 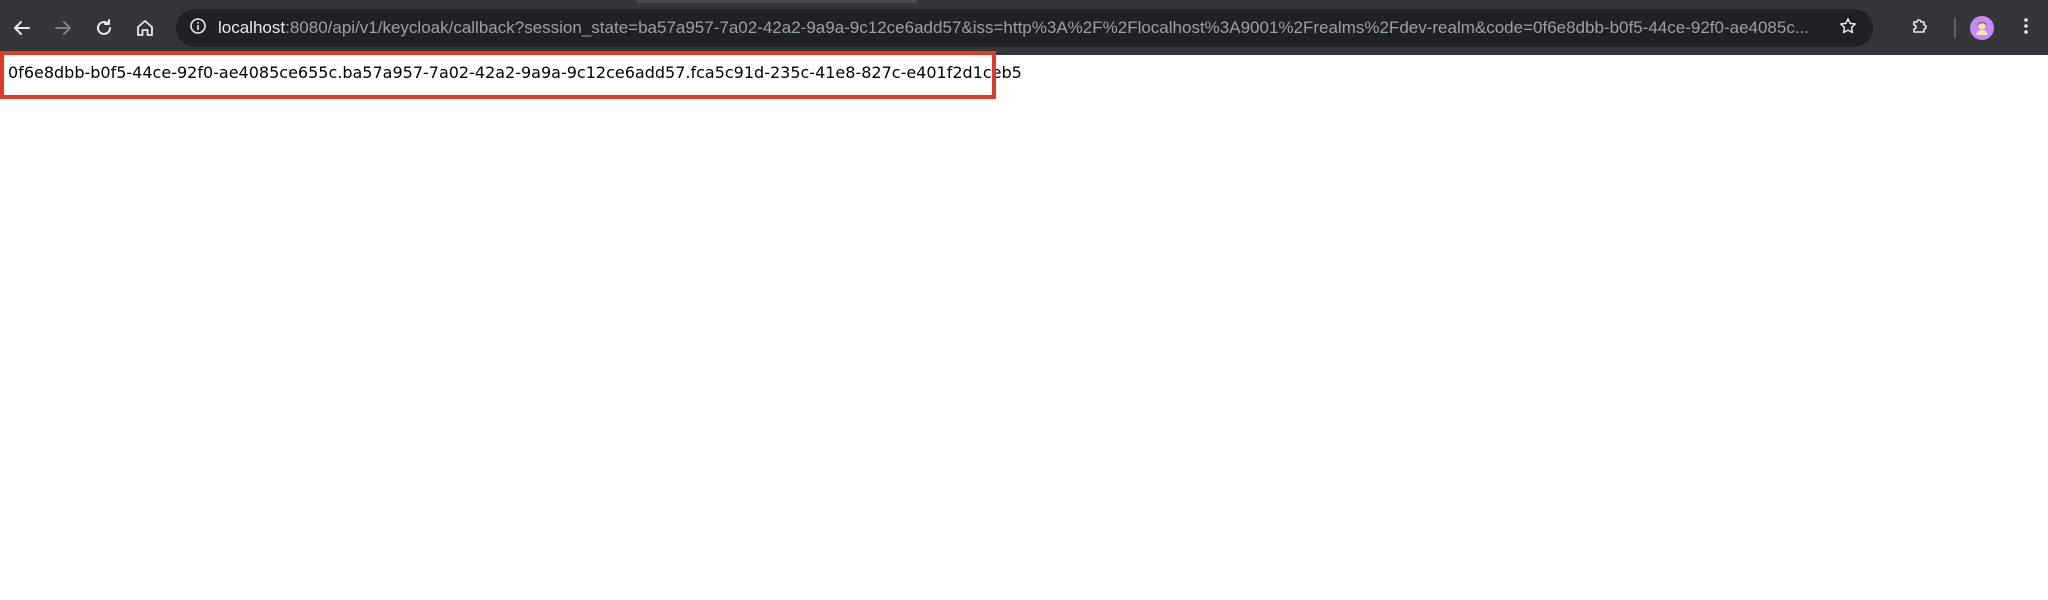 I want to click on browser-menu-button, so click(x=2026, y=28).